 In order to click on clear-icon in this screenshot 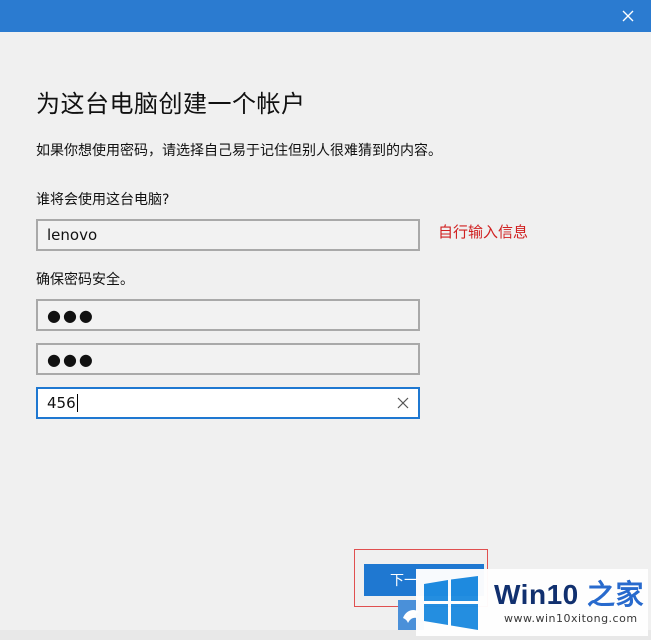, I will do `click(403, 403)`.